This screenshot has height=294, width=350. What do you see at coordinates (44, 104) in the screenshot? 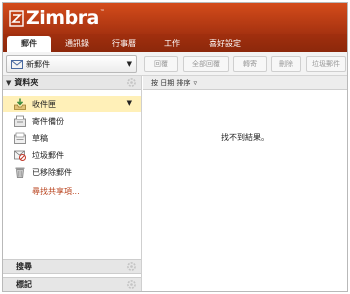
I see `folder-label: 收件匣` at bounding box center [44, 104].